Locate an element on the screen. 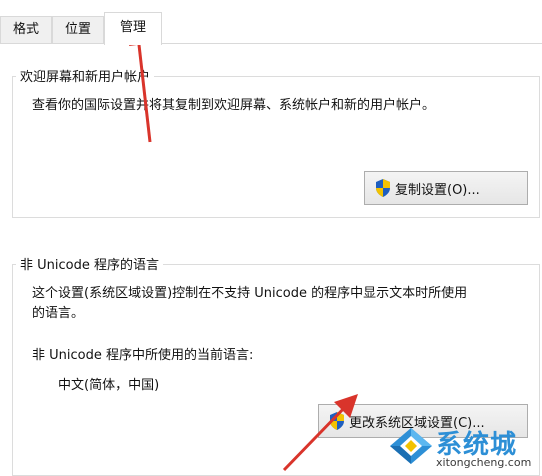 The width and height of the screenshot is (542, 476). tab-administrative: 管理 is located at coordinates (133, 28).